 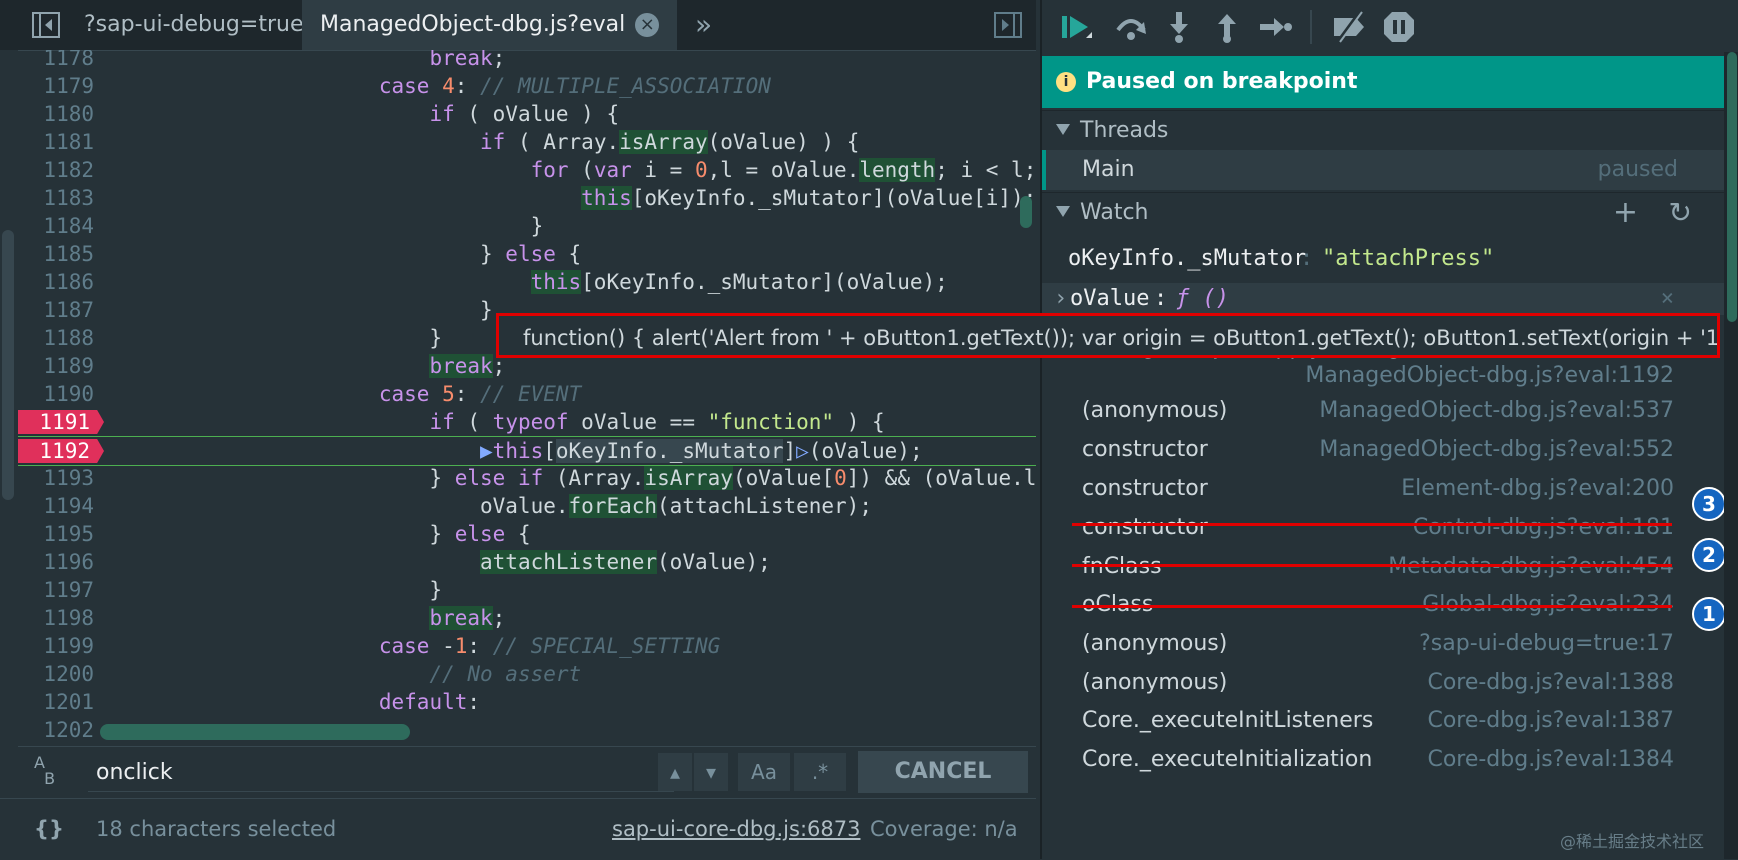 I want to click on add-watch-icon: +, so click(x=1625, y=213).